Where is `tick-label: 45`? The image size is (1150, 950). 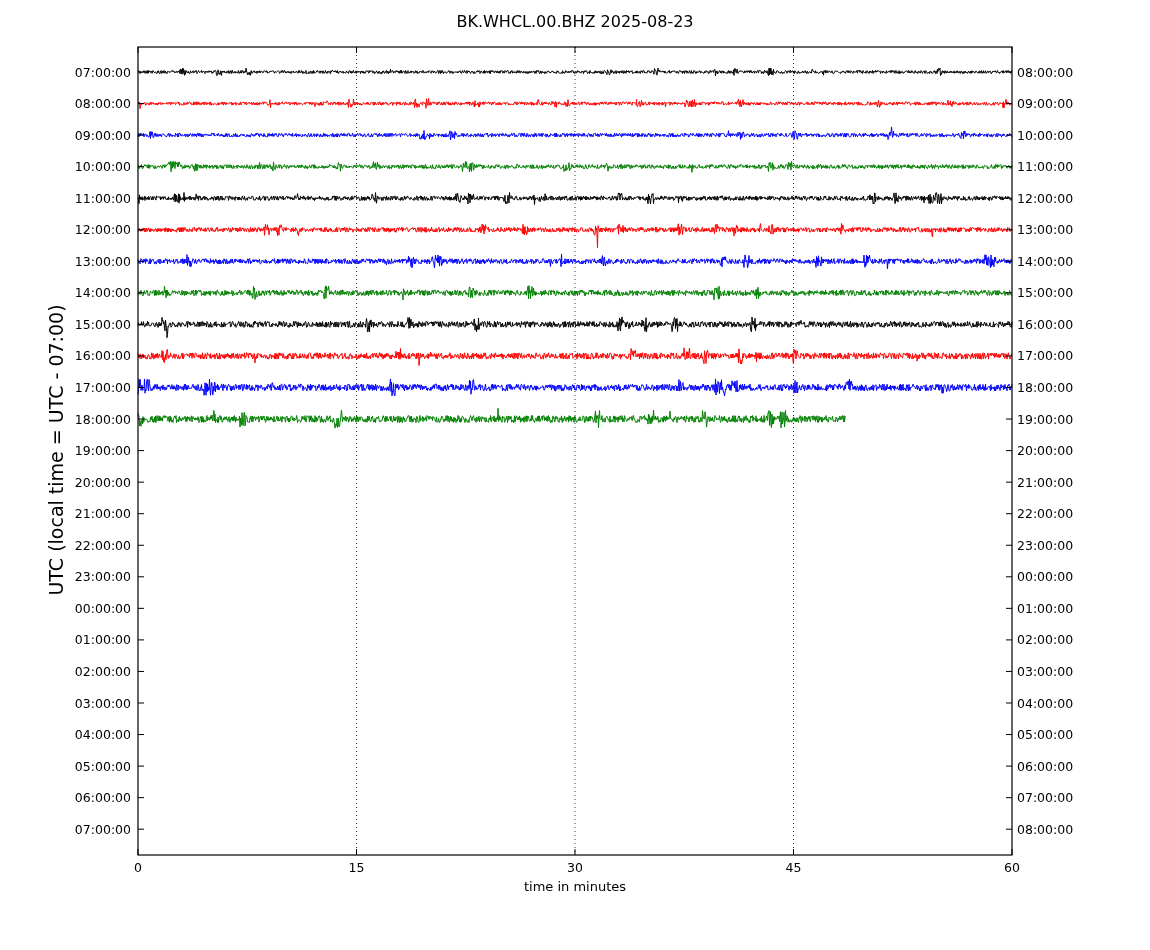 tick-label: 45 is located at coordinates (793, 867).